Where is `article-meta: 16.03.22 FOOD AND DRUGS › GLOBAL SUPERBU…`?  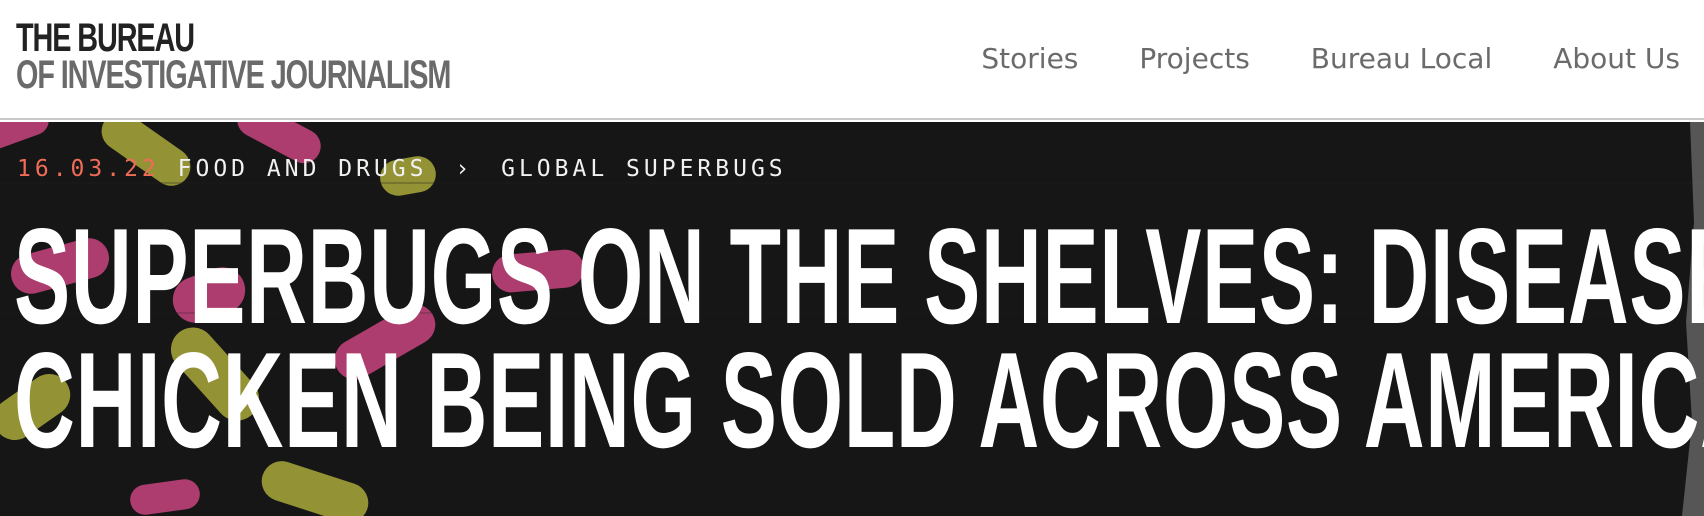 article-meta: 16.03.22 FOOD AND DRUGS › GLOBAL SUPERBU… is located at coordinates (402, 169).